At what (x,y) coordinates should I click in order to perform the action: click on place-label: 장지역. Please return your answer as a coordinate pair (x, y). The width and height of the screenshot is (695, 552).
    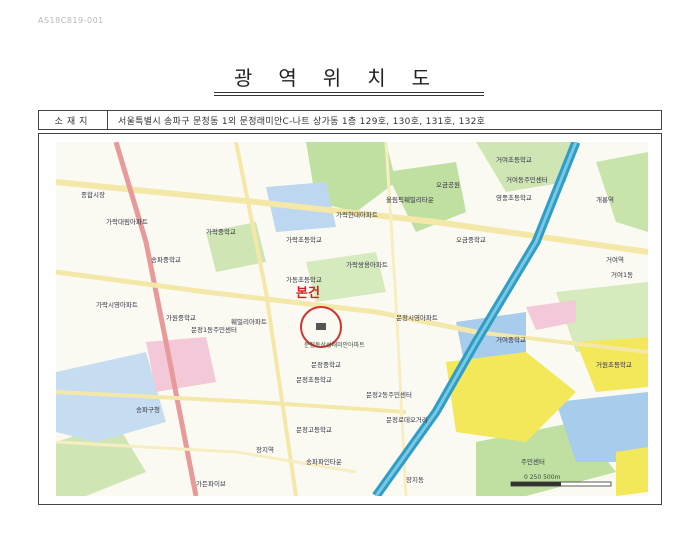
    Looking at the image, I should click on (265, 449).